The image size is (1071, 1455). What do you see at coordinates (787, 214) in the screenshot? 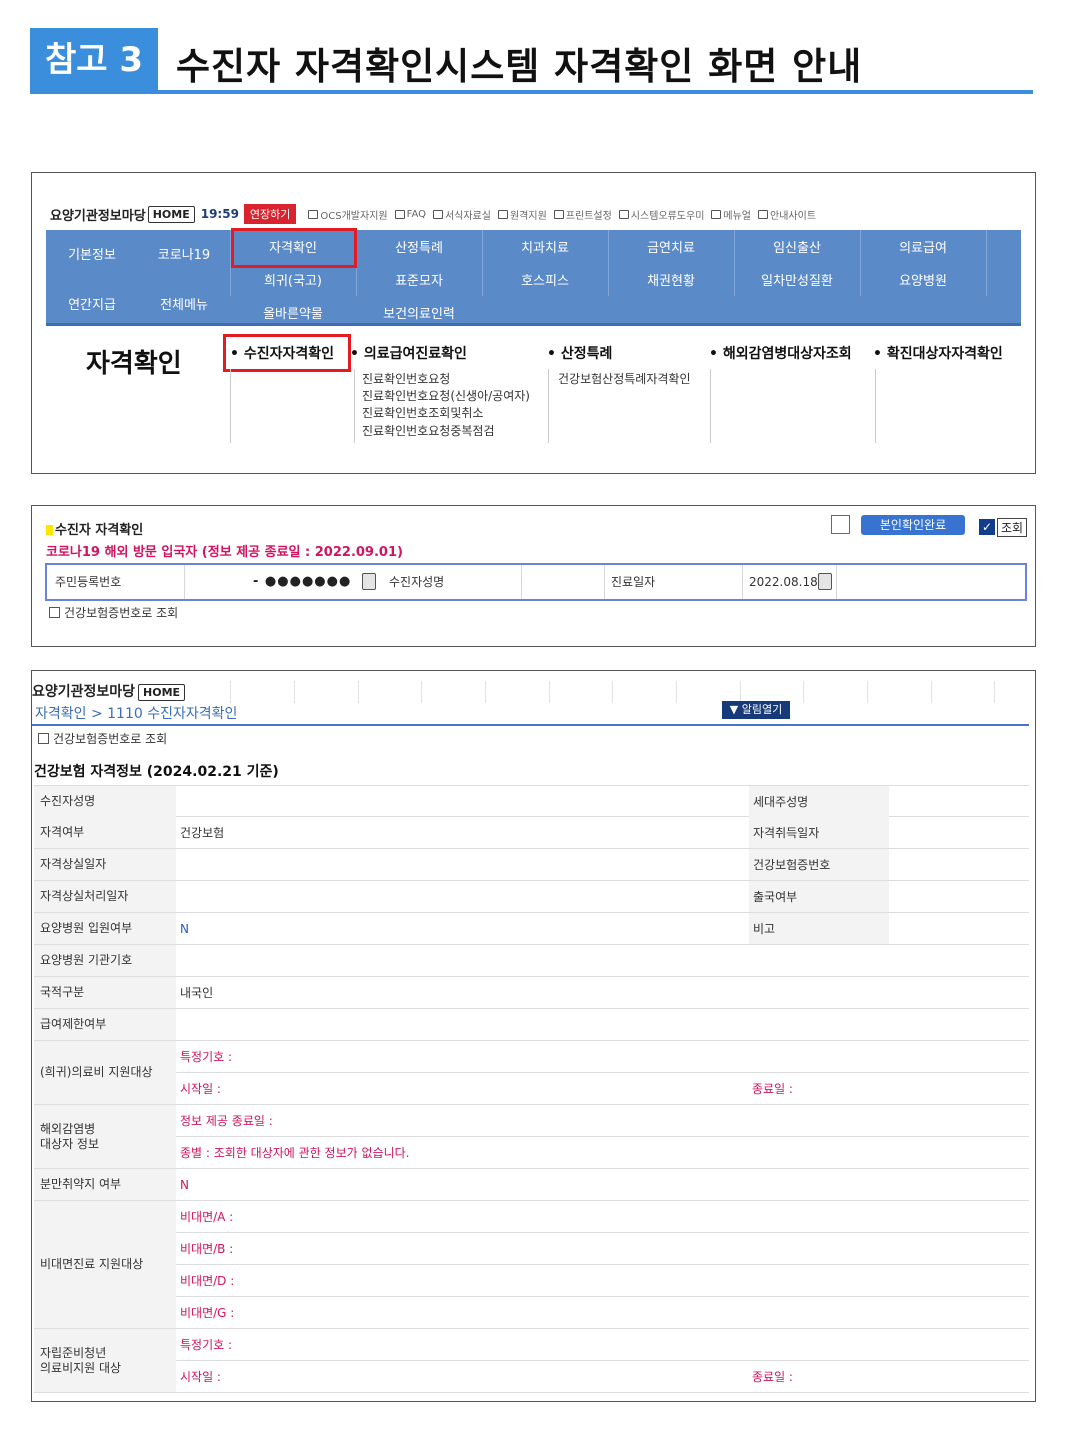
I see `toplink-guide: 안내사이트` at bounding box center [787, 214].